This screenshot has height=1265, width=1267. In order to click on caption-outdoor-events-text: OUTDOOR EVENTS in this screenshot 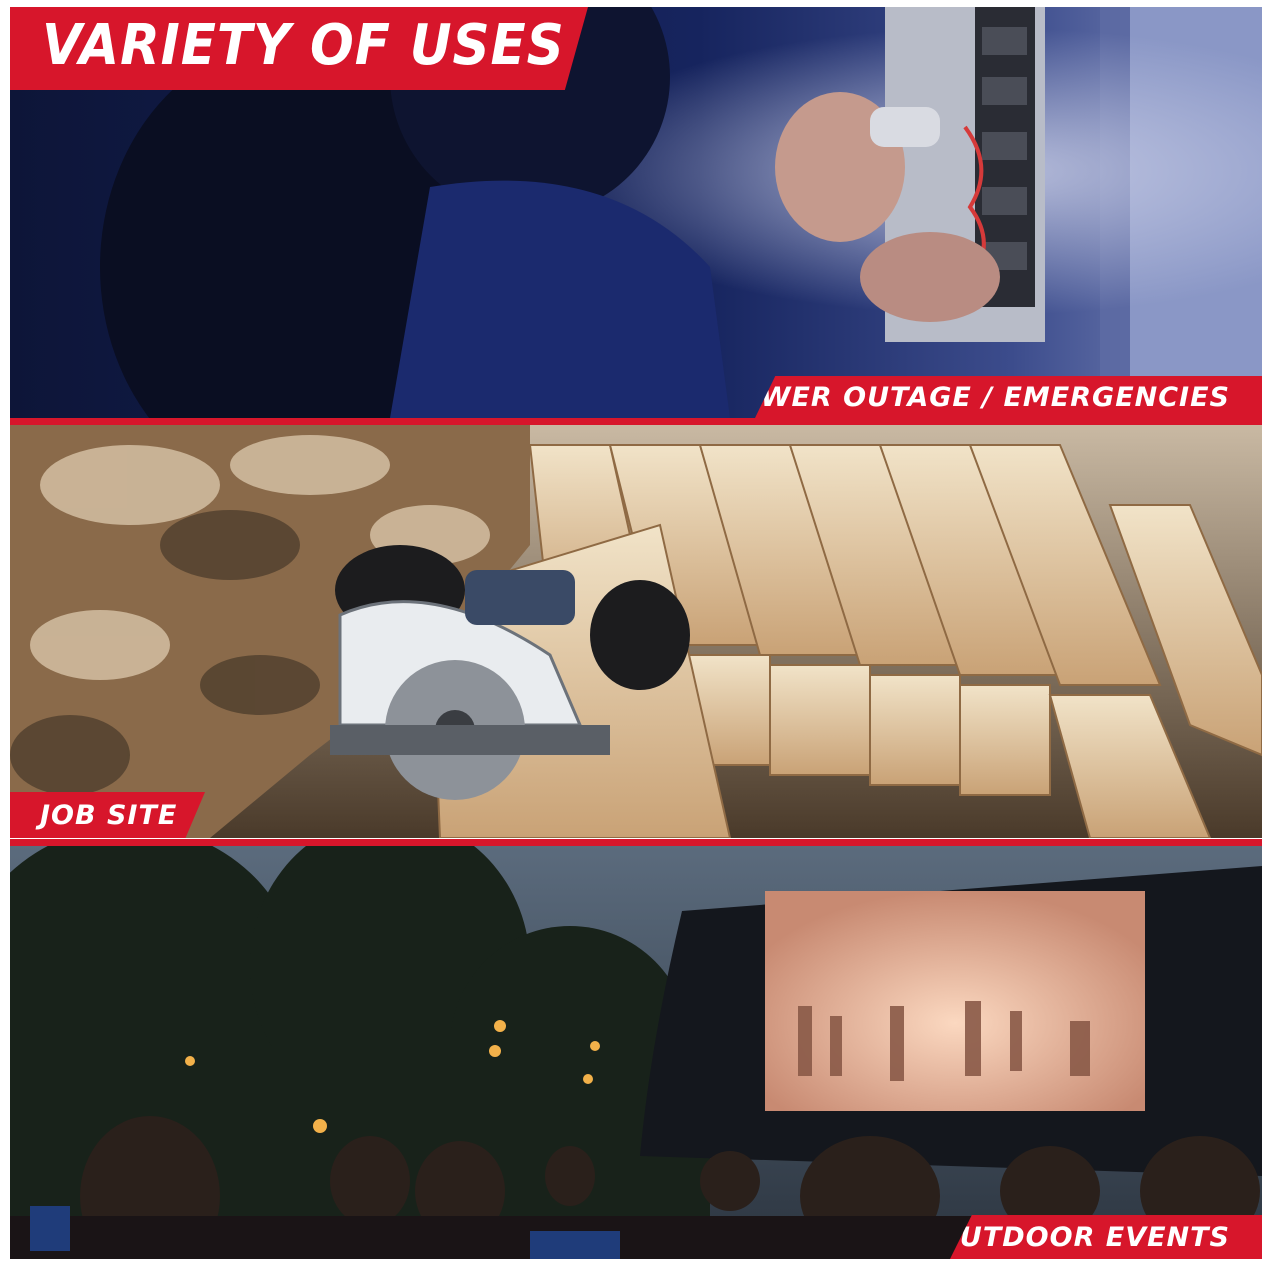, I will do `click(1082, 1237)`.